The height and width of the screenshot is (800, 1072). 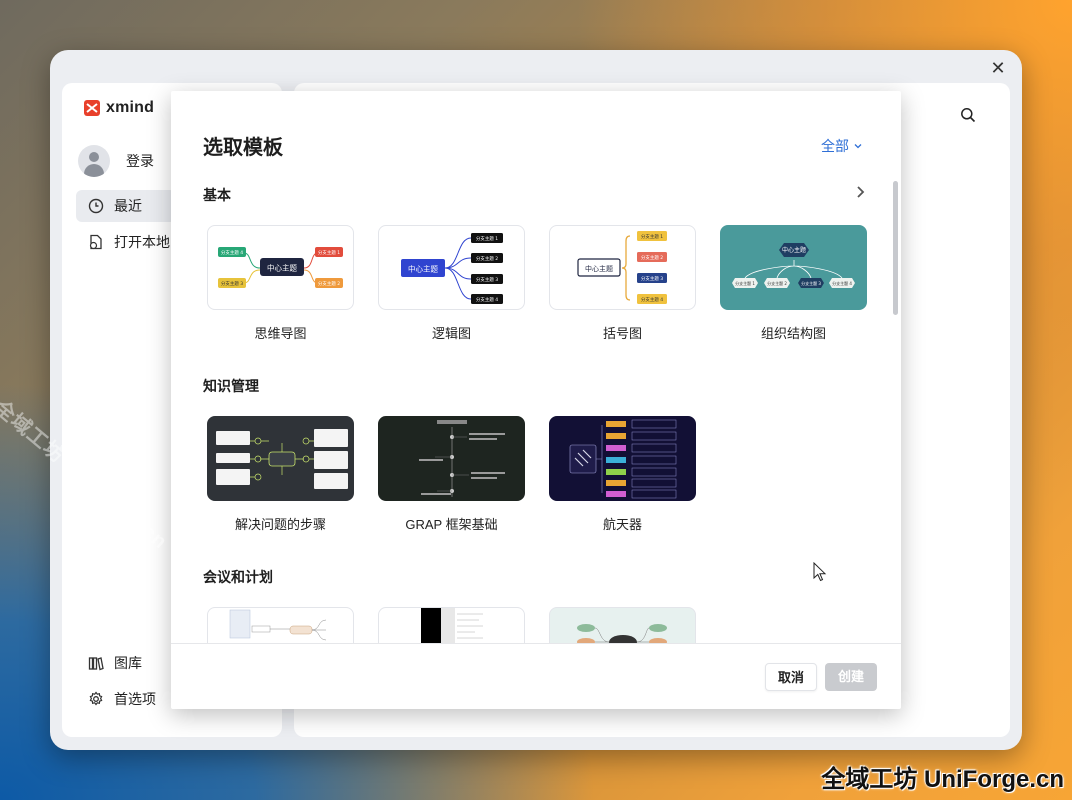 What do you see at coordinates (858, 146) in the screenshot?
I see `chevron-down-icon` at bounding box center [858, 146].